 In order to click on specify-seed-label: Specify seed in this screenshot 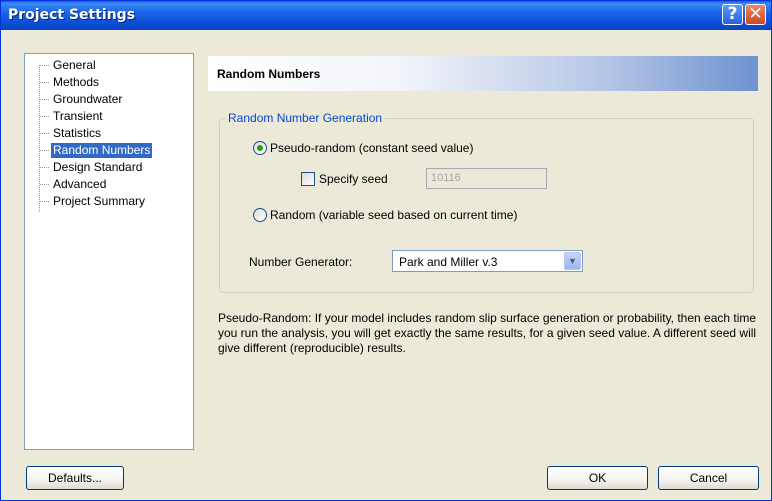, I will do `click(353, 179)`.